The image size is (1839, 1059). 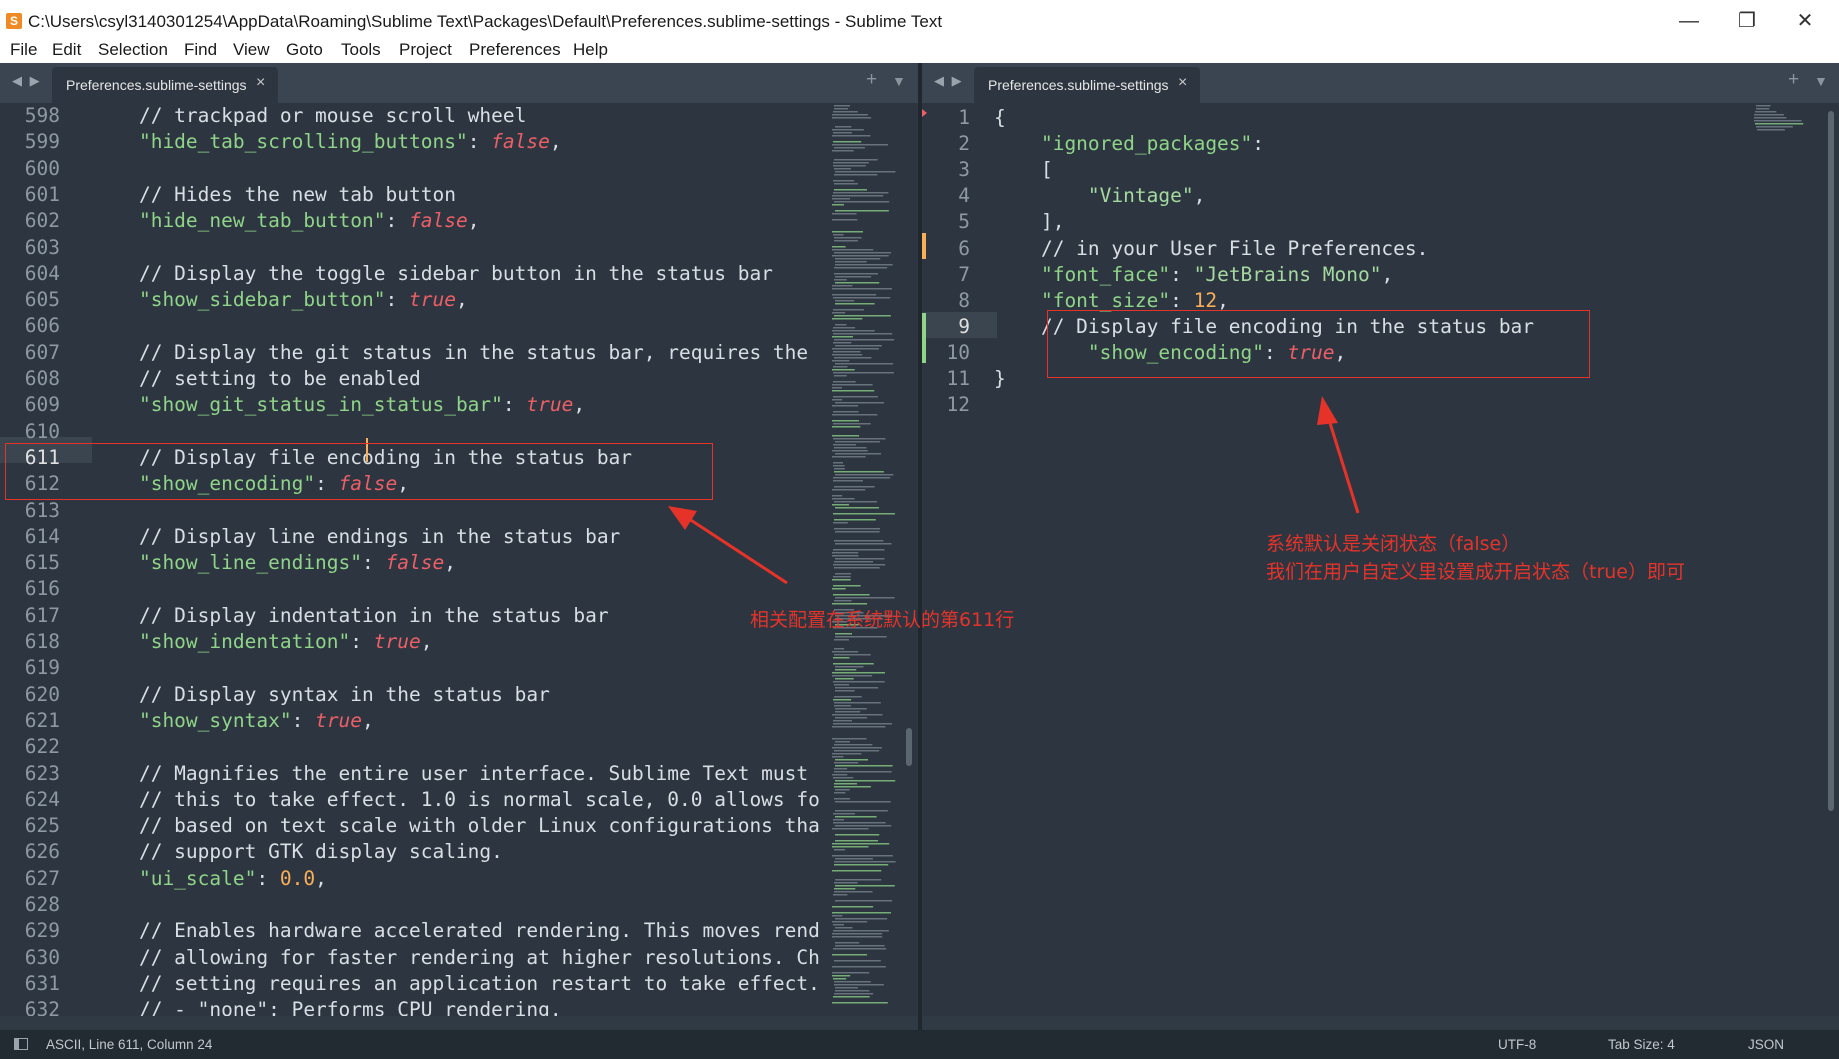 I want to click on menu-preferences: Preferences, so click(x=515, y=50).